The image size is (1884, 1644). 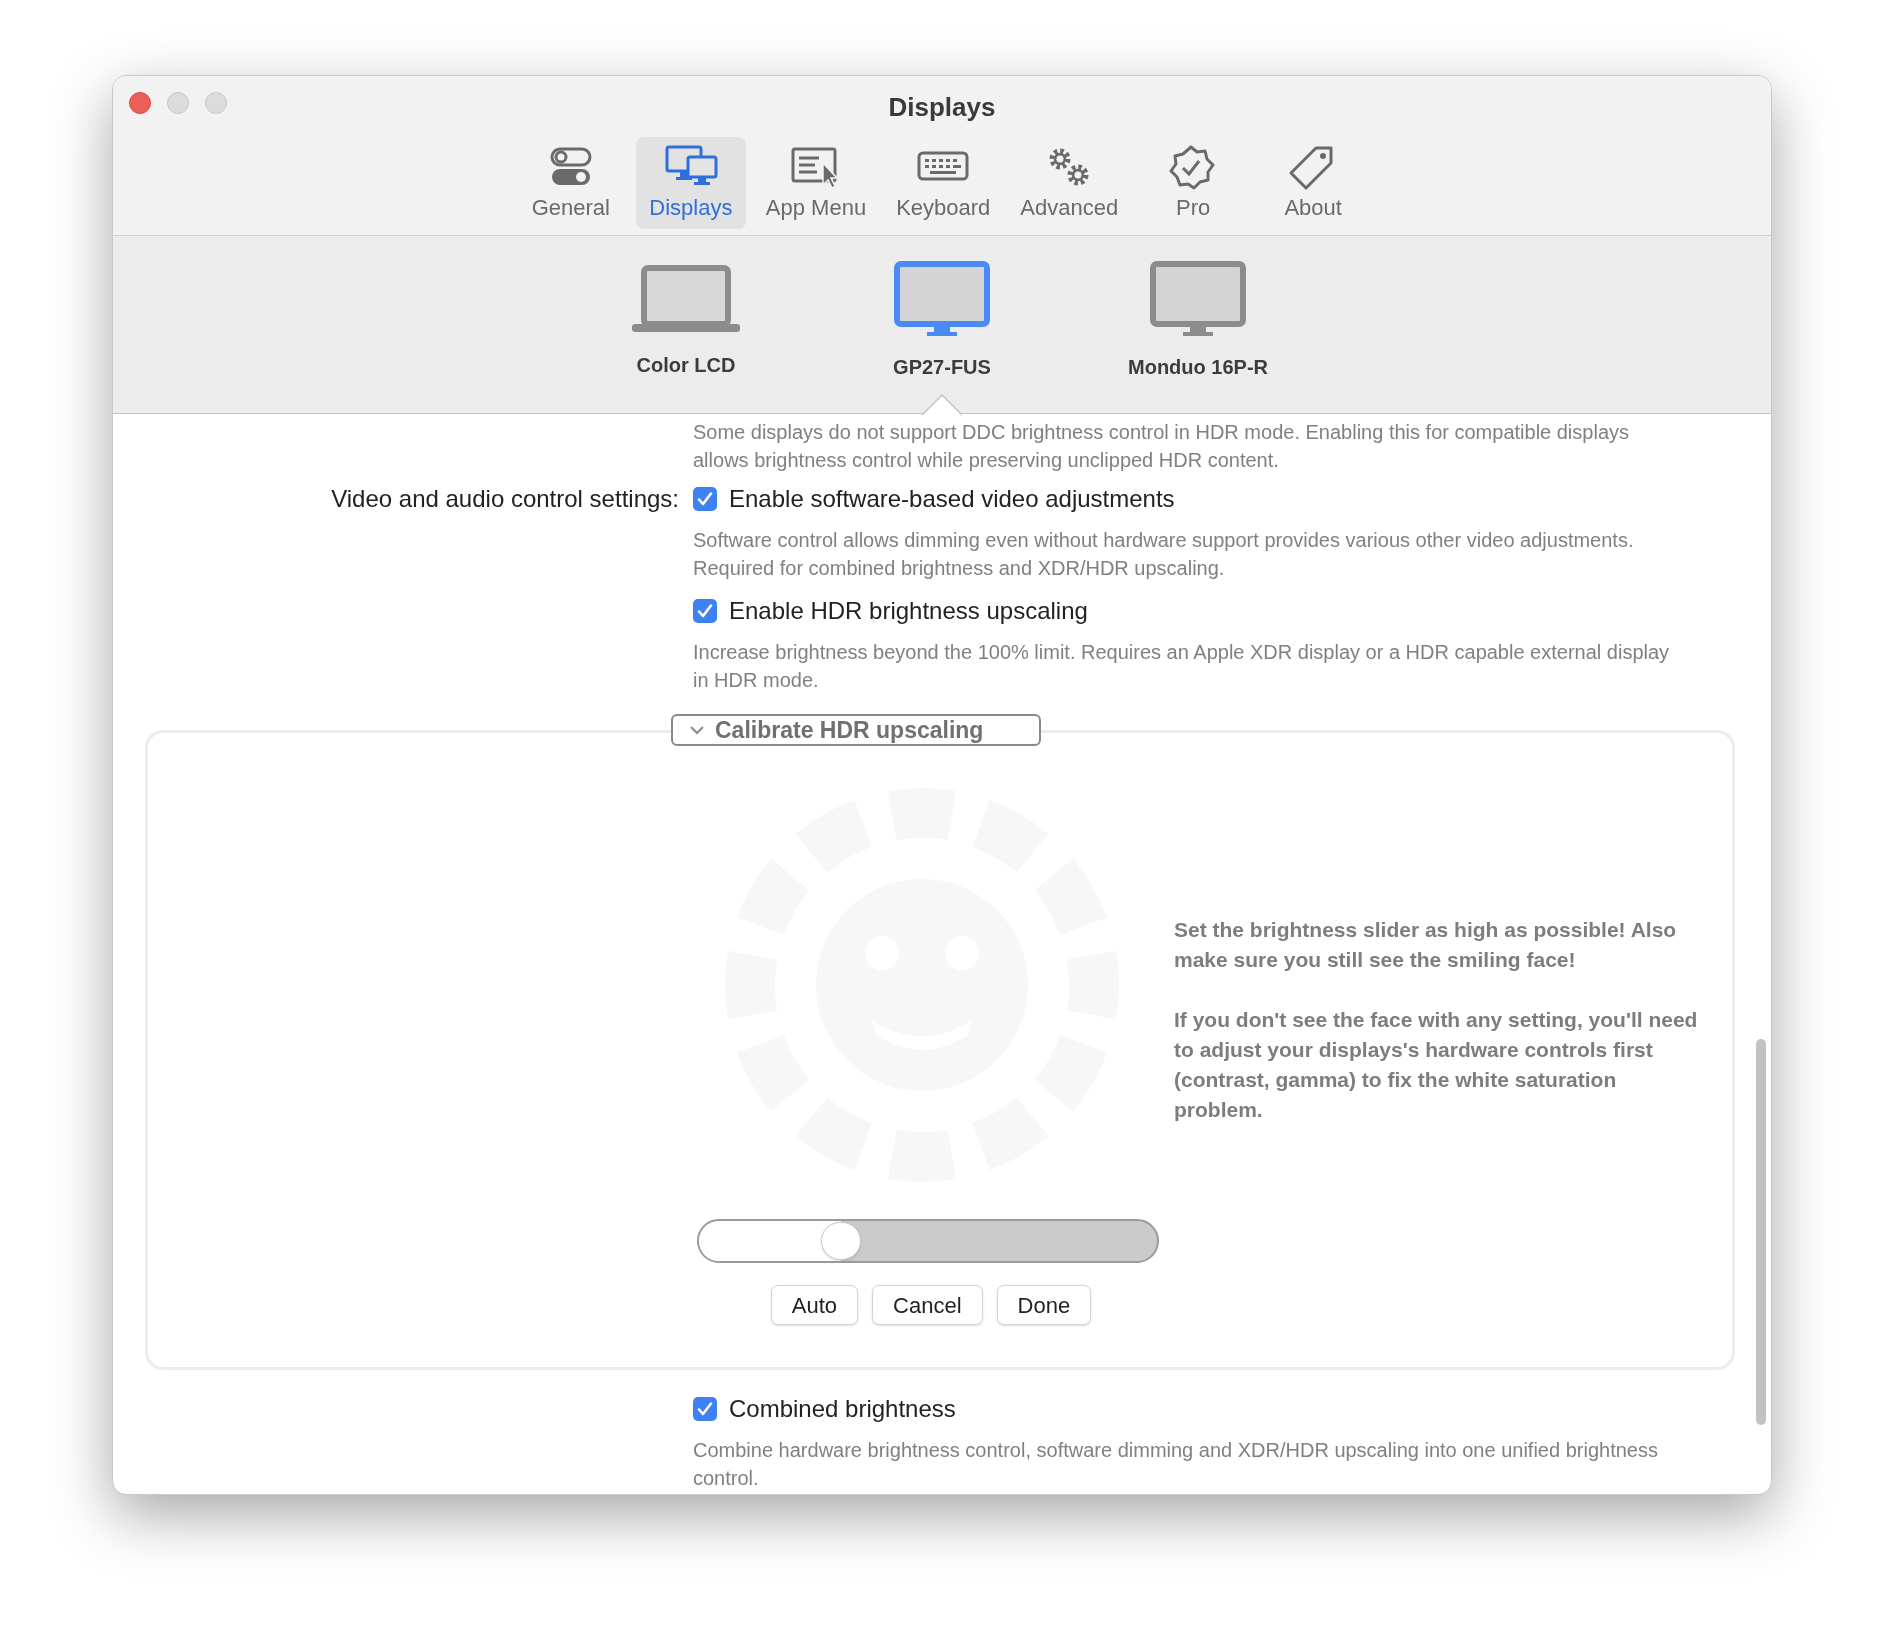 I want to click on scrollbar, so click(x=1761, y=1232).